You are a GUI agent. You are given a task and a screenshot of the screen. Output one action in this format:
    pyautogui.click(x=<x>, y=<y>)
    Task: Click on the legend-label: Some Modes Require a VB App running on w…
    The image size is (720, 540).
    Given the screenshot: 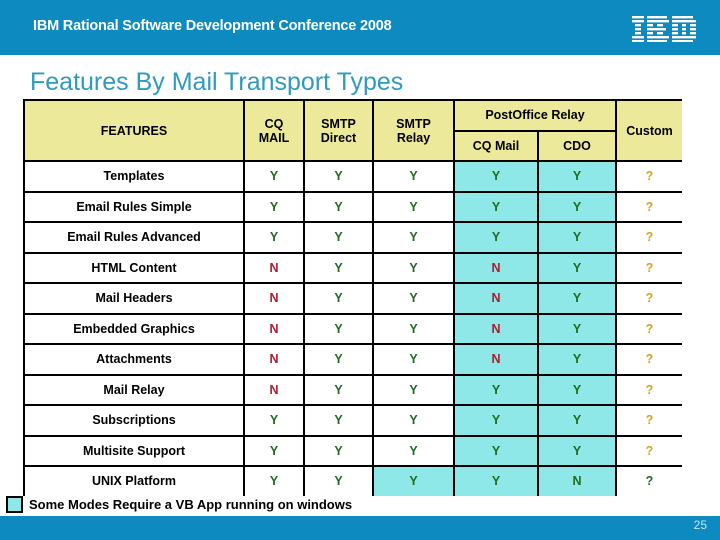 What is the action you would take?
    pyautogui.click(x=191, y=504)
    